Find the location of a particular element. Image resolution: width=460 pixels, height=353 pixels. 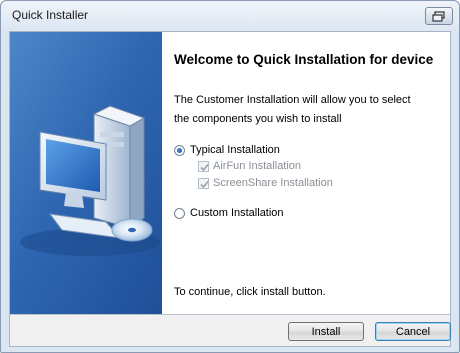

page-title: Welcome to Quick Installation for device is located at coordinates (304, 59).